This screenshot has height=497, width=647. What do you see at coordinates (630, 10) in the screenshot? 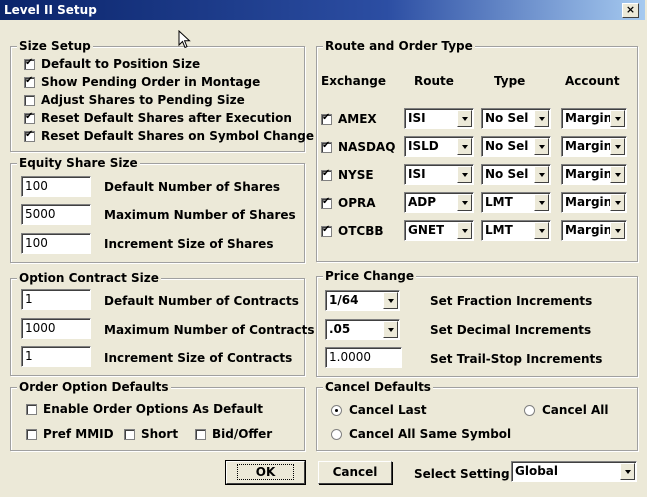
I see `close-button: ×` at bounding box center [630, 10].